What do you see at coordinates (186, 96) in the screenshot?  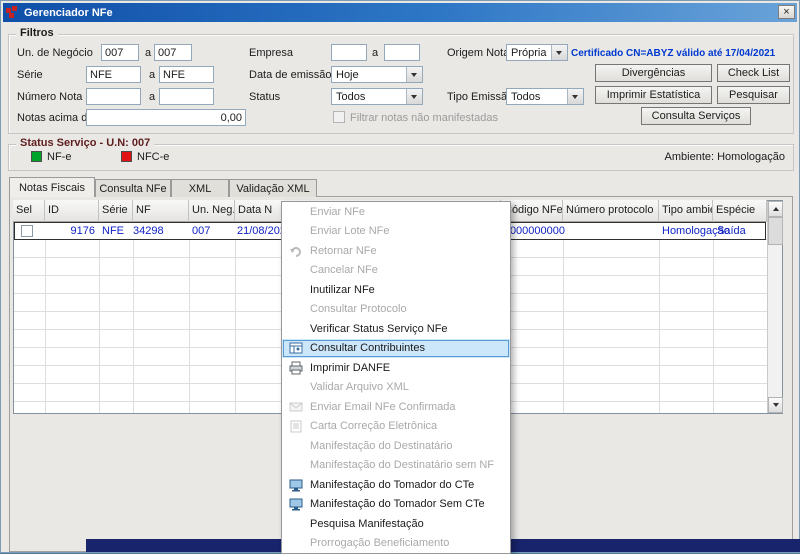 I see `numero-nota-to-input` at bounding box center [186, 96].